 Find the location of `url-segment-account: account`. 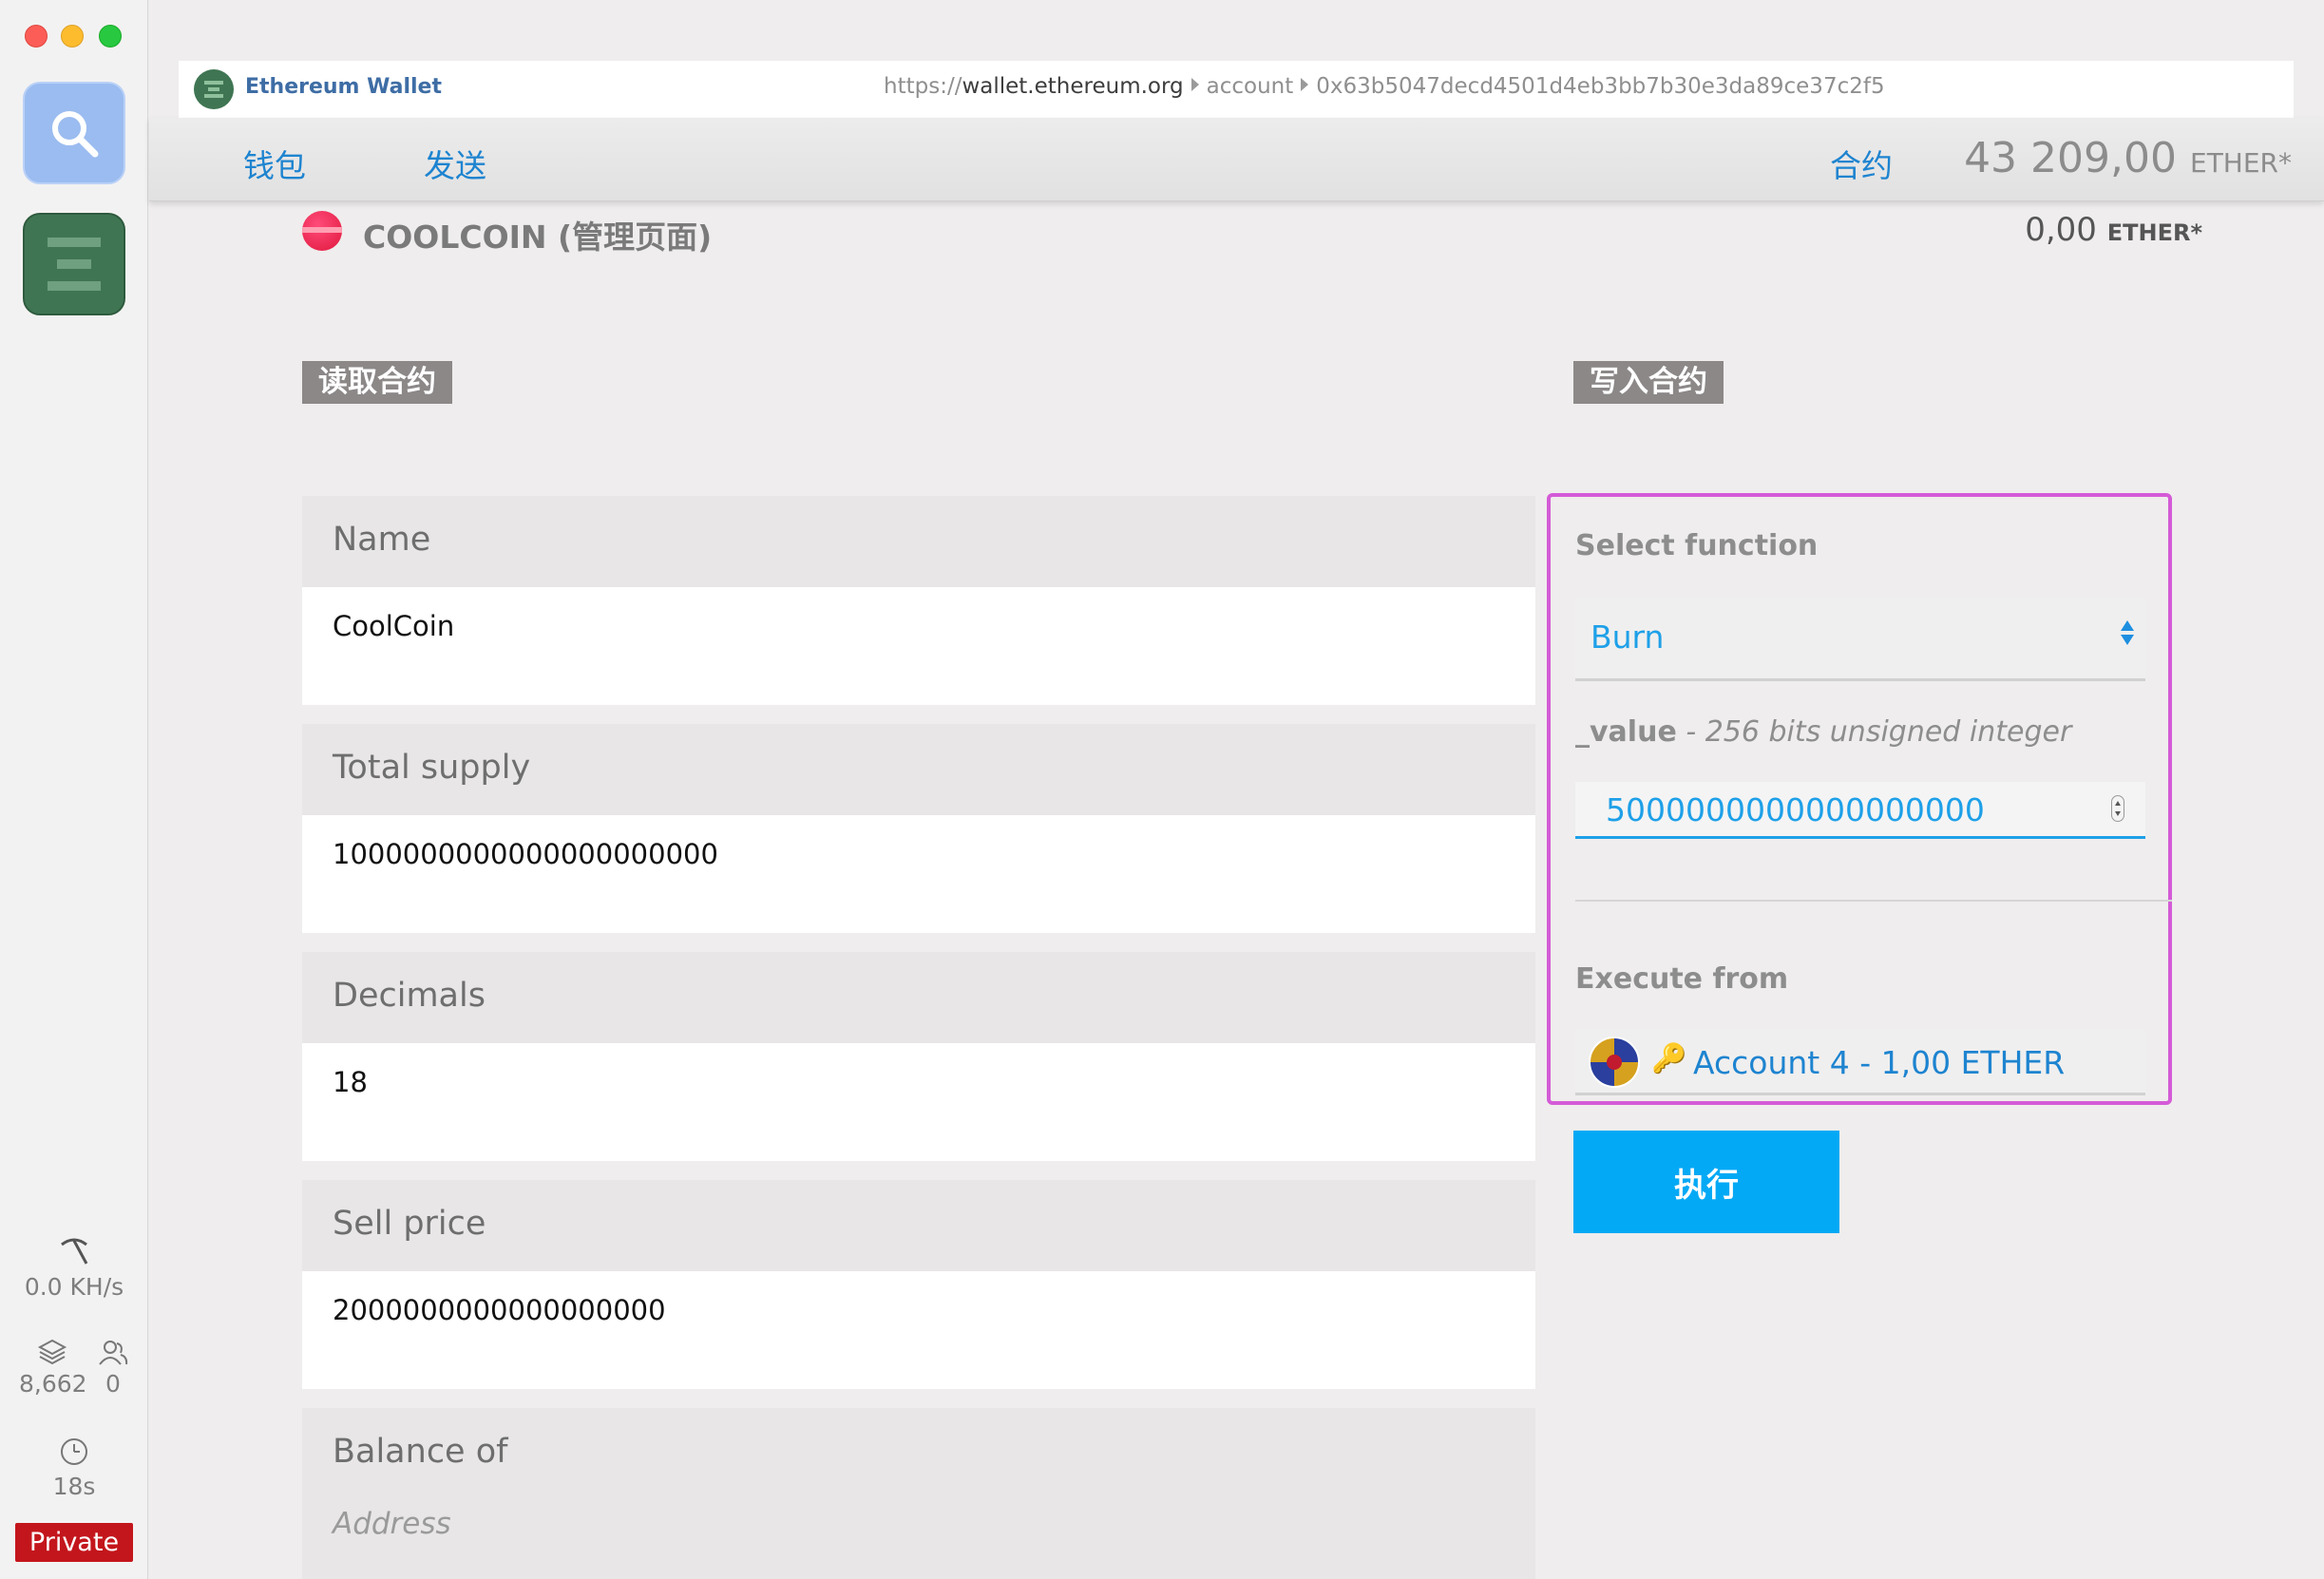

url-segment-account: account is located at coordinates (1250, 86).